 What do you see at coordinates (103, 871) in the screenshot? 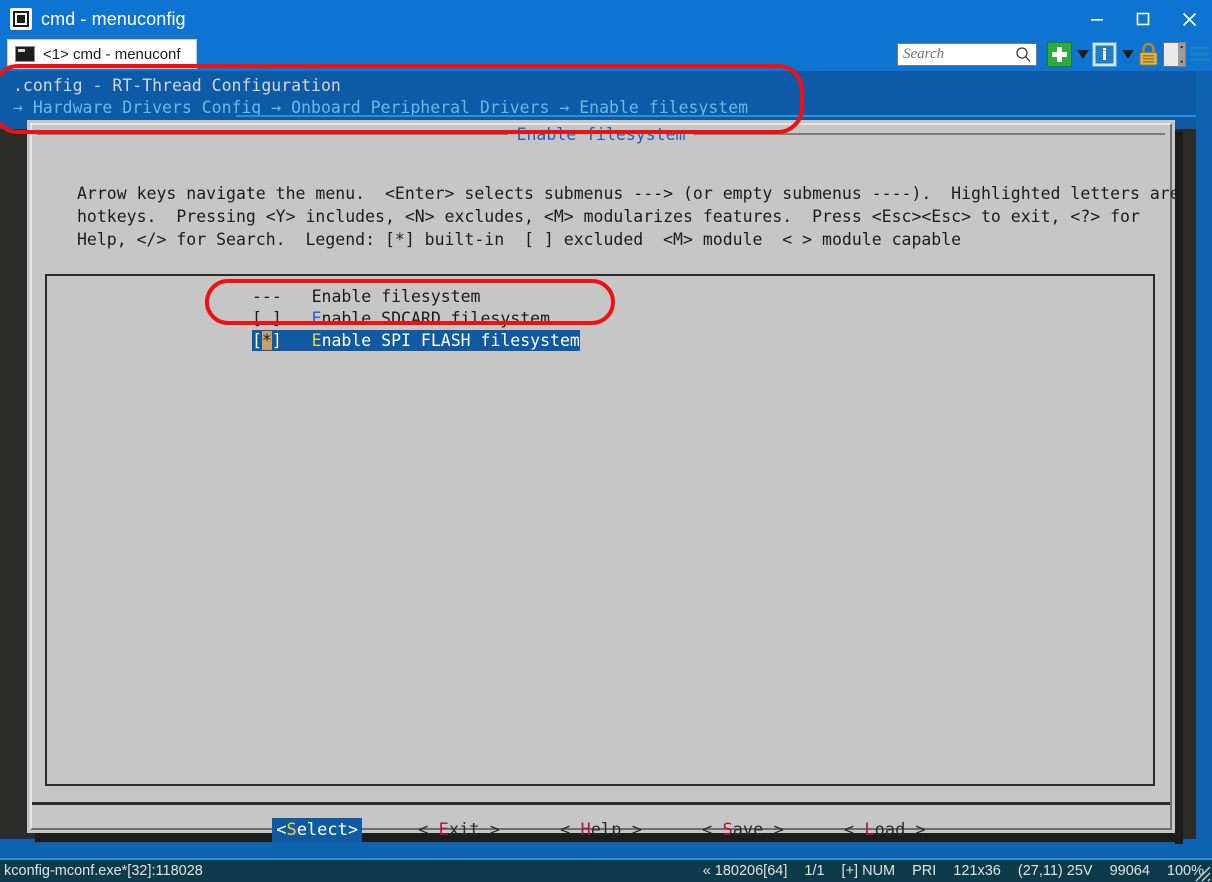
I see `status-process: kconfig-mconf.exe*[32]:118028` at bounding box center [103, 871].